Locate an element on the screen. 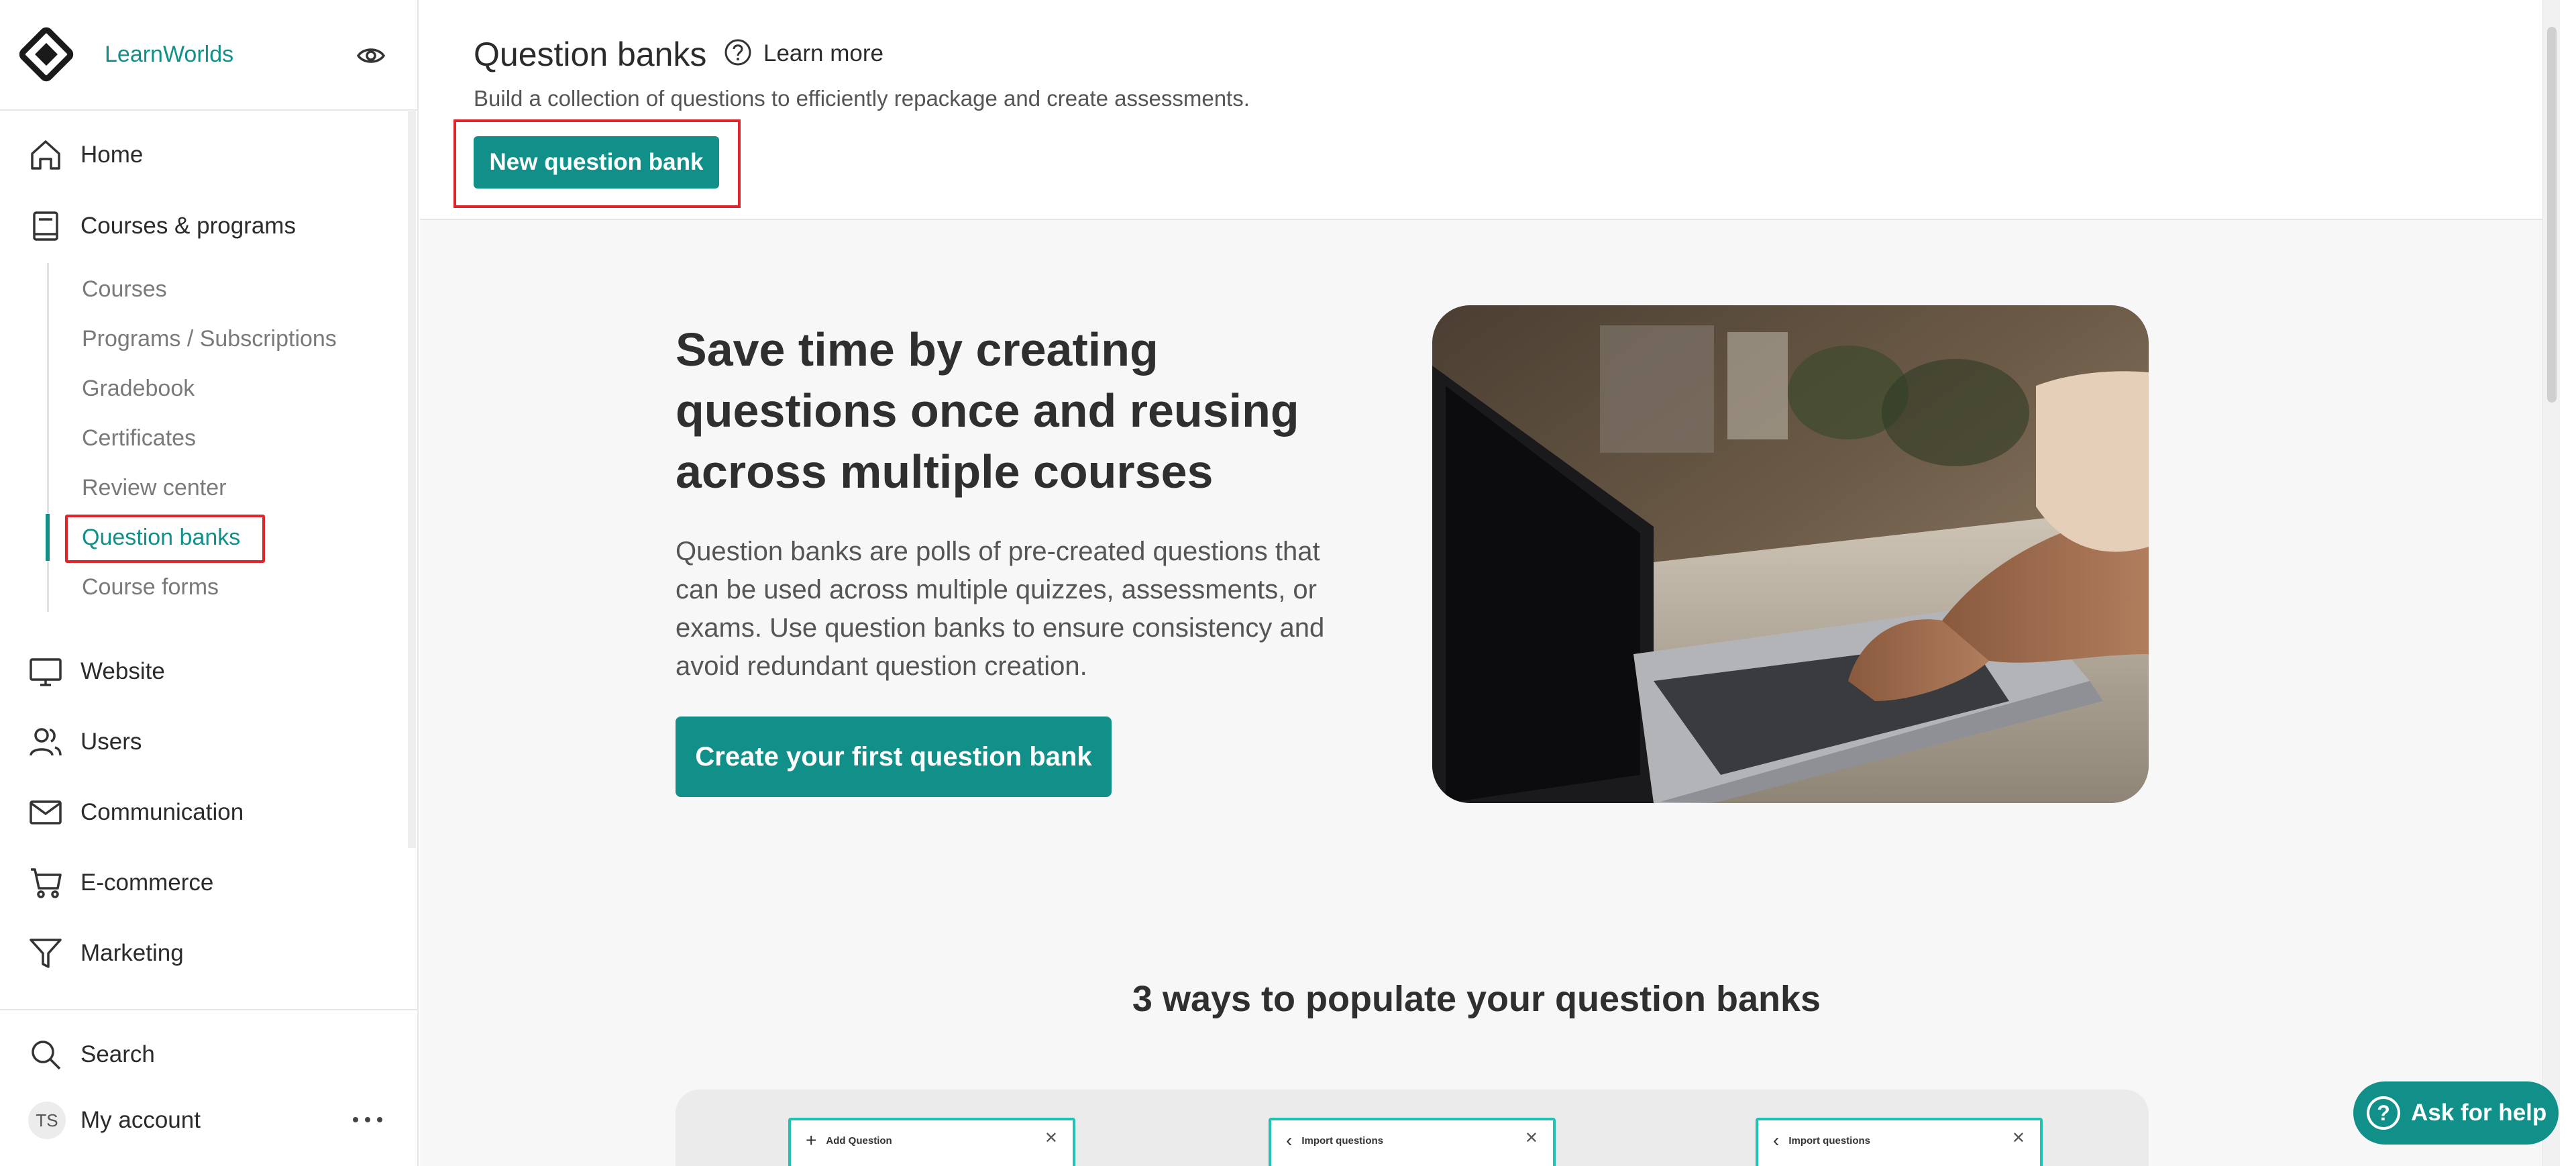  nav-item-search: Search is located at coordinates (201, 1054).